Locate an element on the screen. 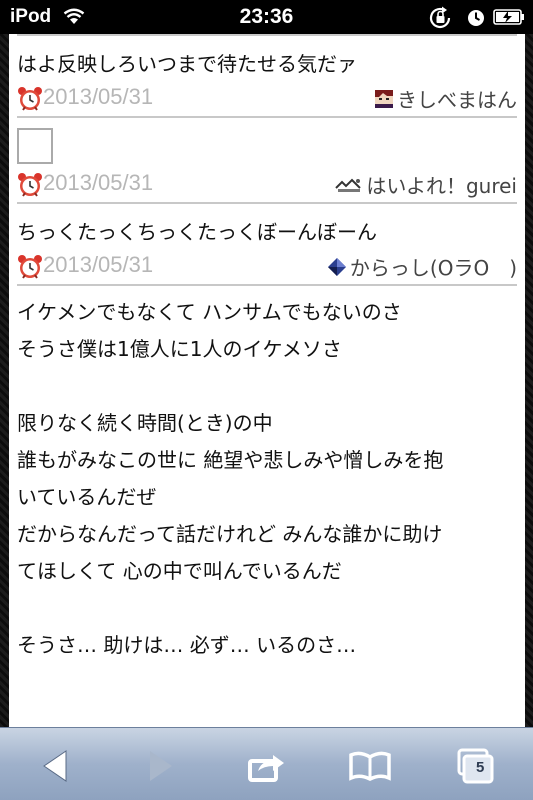  author: からっし(ΟラΟ ) is located at coordinates (421, 266).